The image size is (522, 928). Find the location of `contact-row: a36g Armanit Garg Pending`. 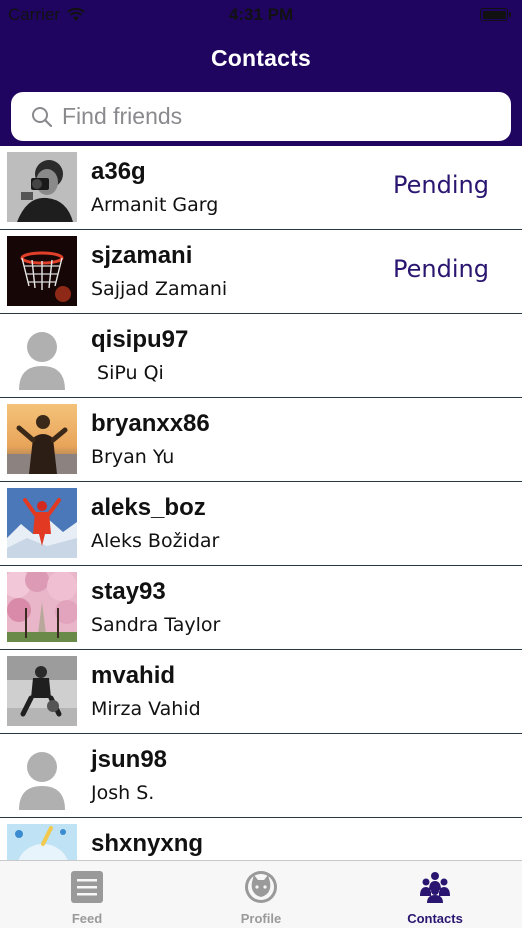

contact-row: a36g Armanit Garg Pending is located at coordinates (261, 188).